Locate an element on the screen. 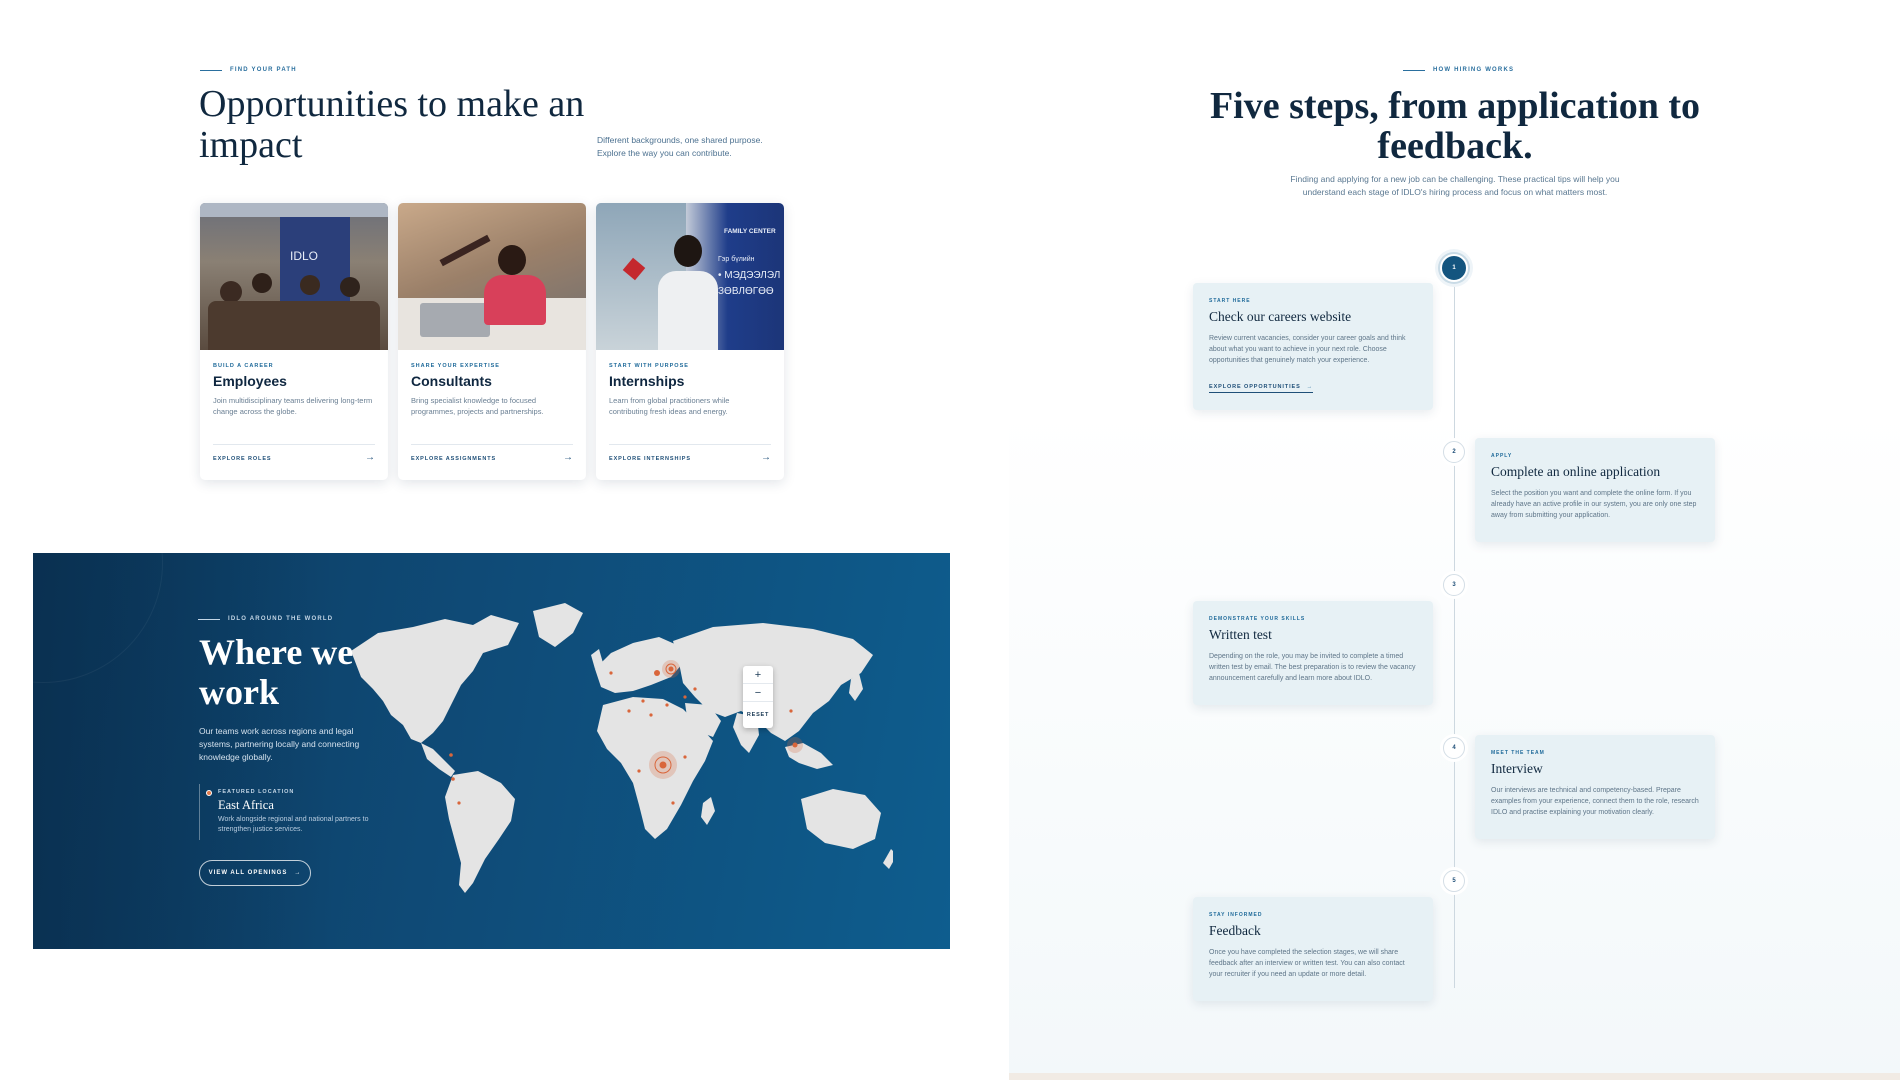  step-eyebrow: DEMONSTRATE YOUR SKILLS is located at coordinates (1257, 619).